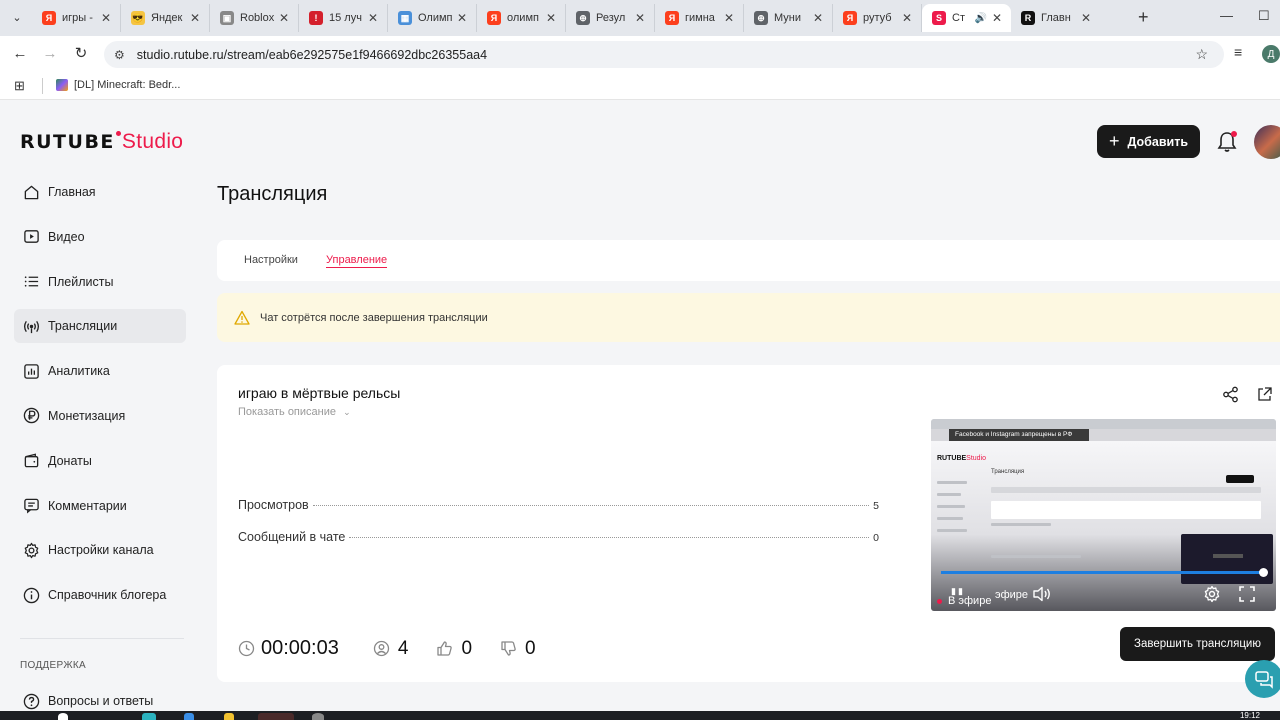  What do you see at coordinates (63, 716) in the screenshot?
I see `start-icon` at bounding box center [63, 716].